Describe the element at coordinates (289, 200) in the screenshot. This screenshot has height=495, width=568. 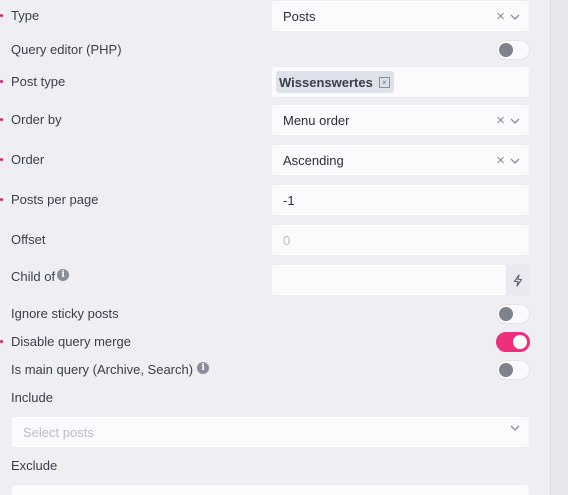
I see `posts-per-page-value: -1` at that location.